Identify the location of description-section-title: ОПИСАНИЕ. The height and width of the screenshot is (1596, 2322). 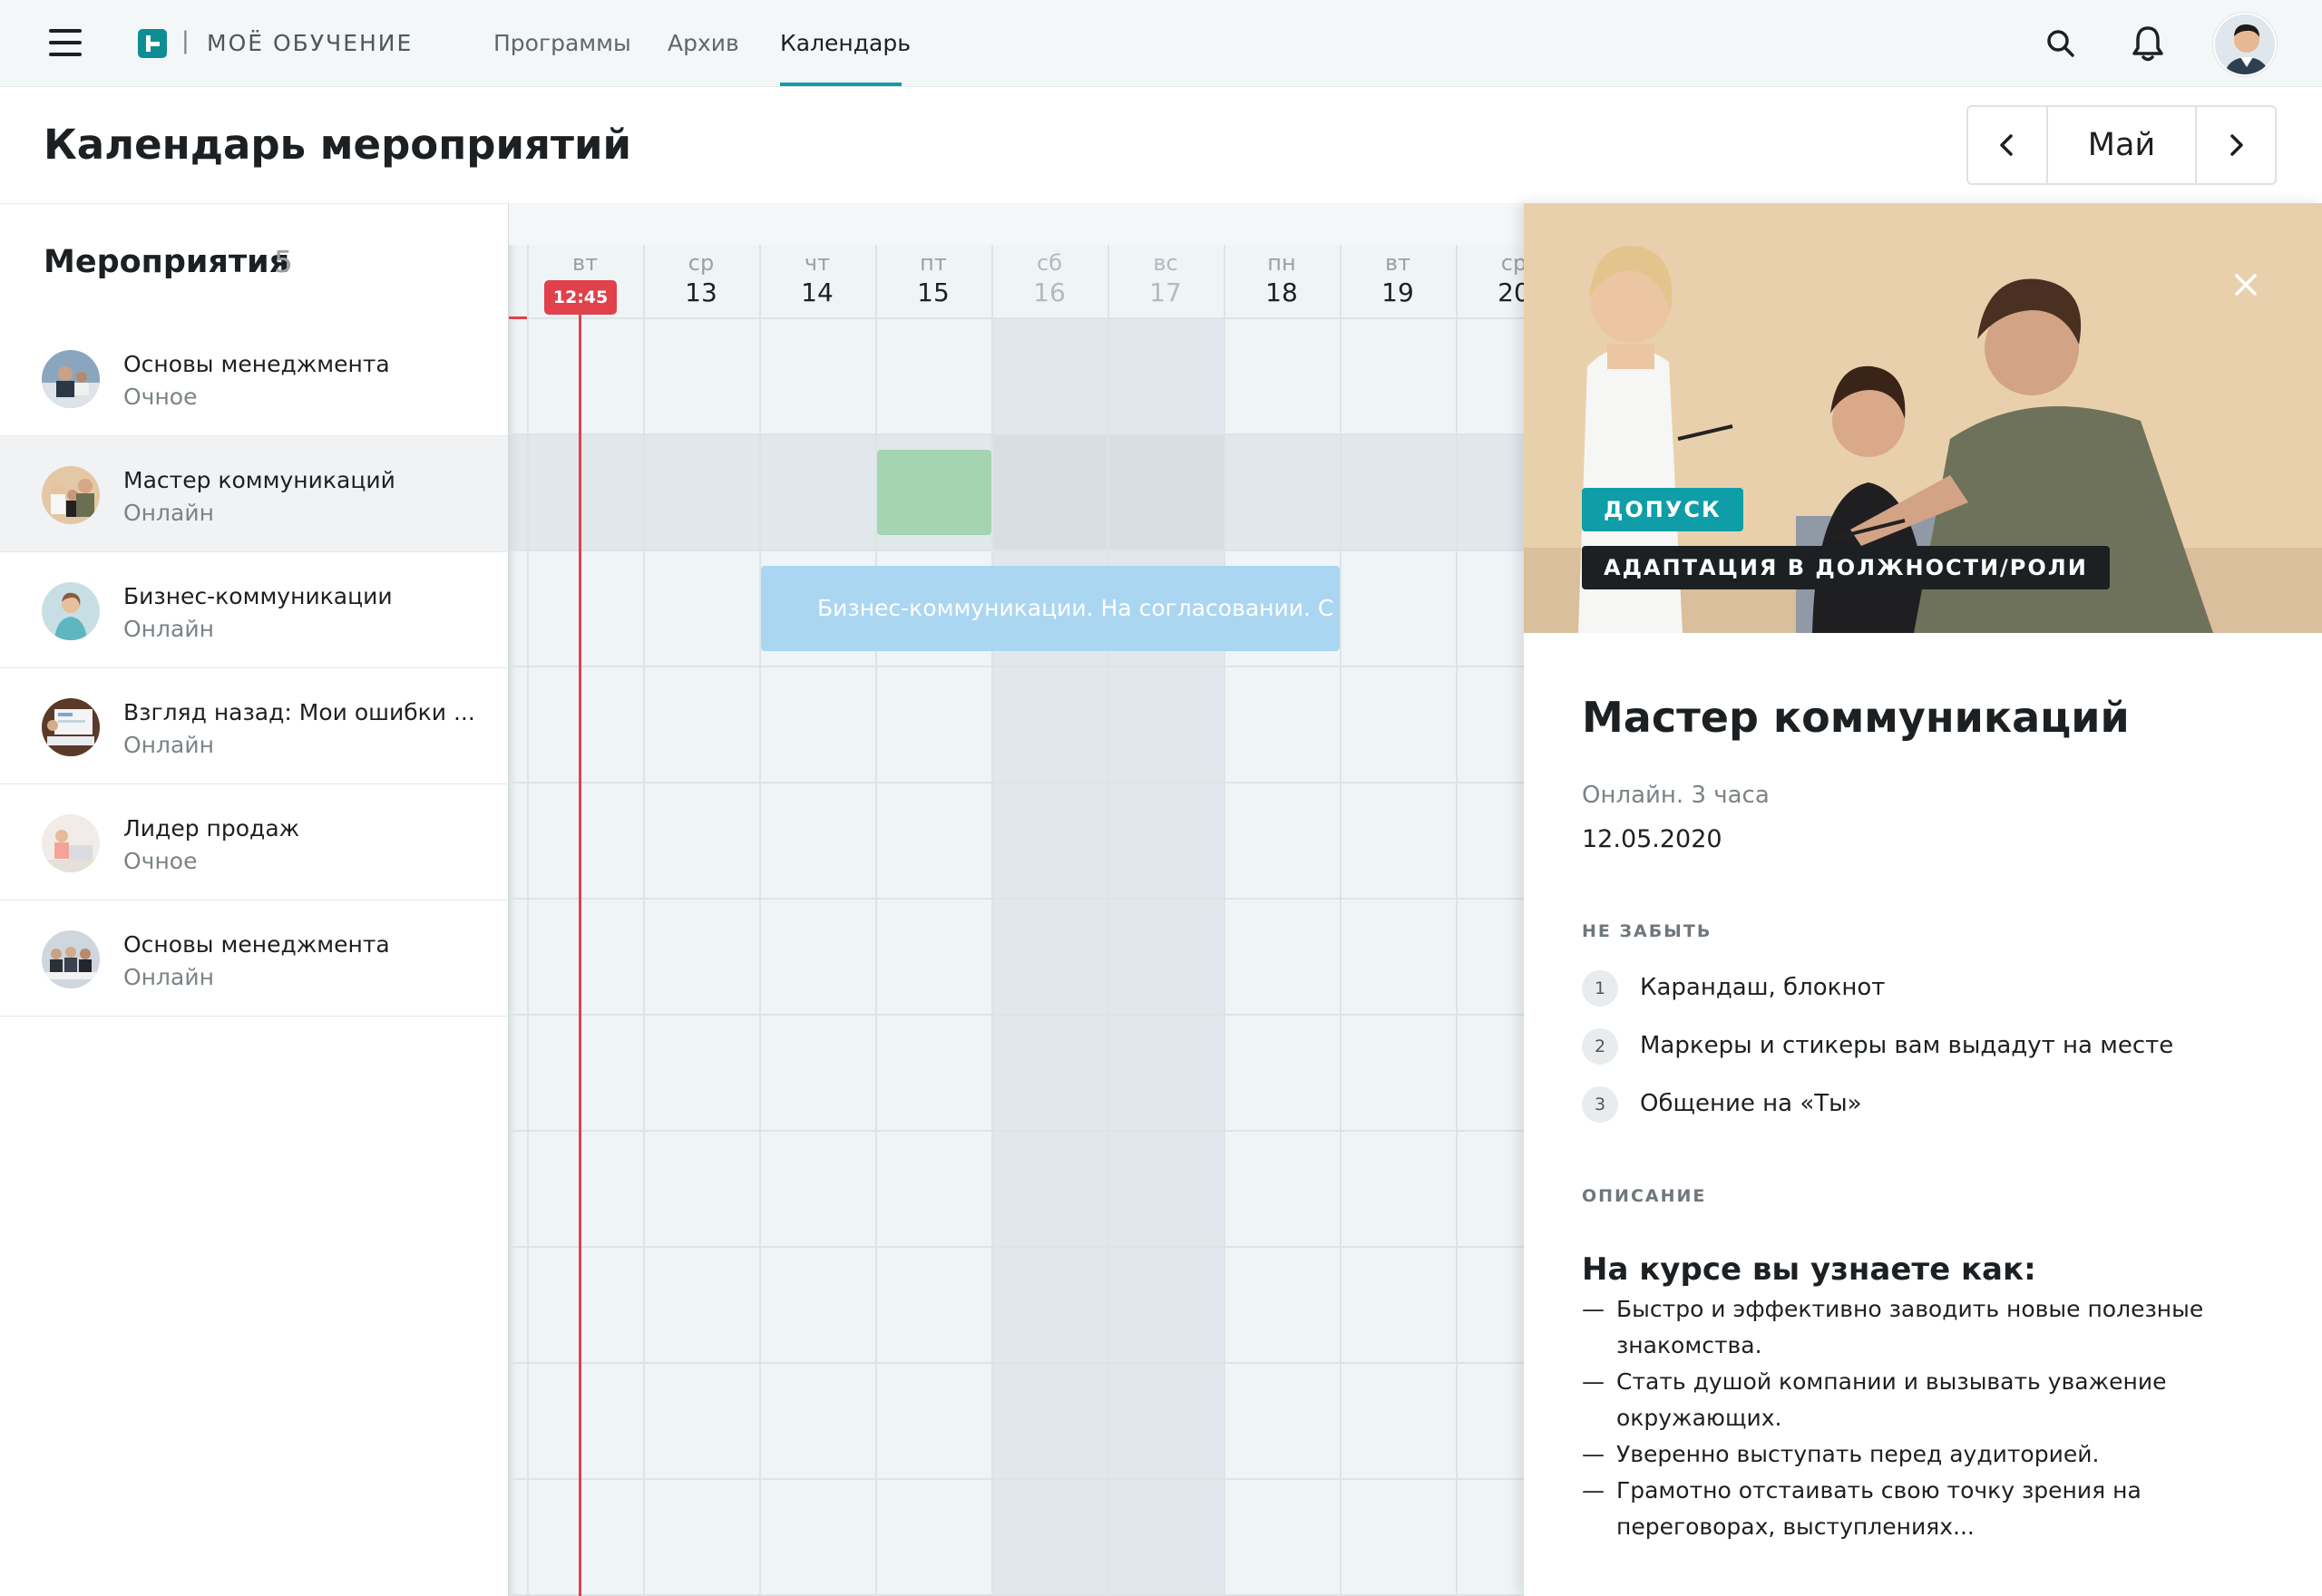
(1644, 1196).